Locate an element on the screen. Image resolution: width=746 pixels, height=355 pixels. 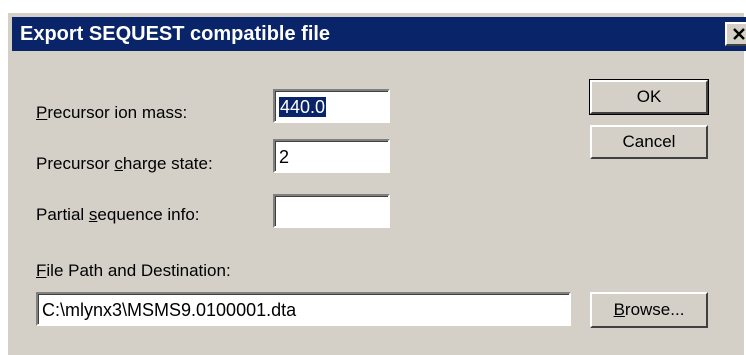
ok-button-label: OK is located at coordinates (649, 96).